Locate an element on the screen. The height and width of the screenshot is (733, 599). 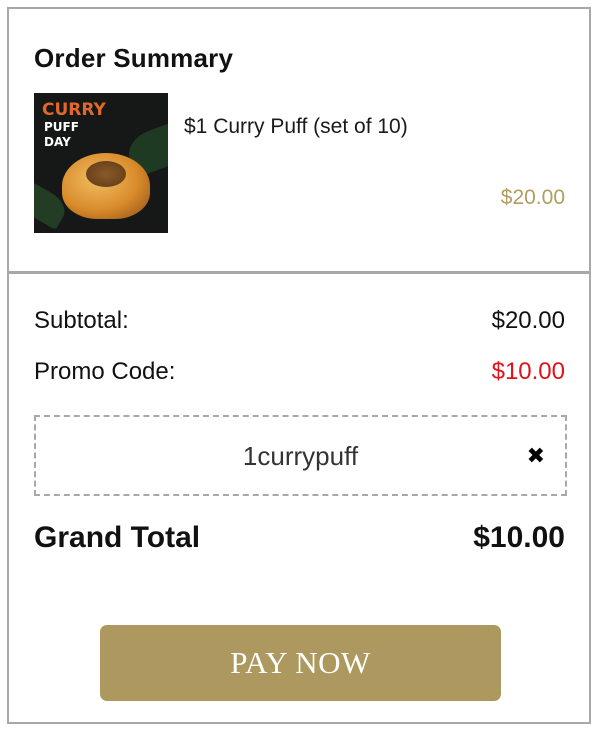
close-icon: ✖ is located at coordinates (536, 456).